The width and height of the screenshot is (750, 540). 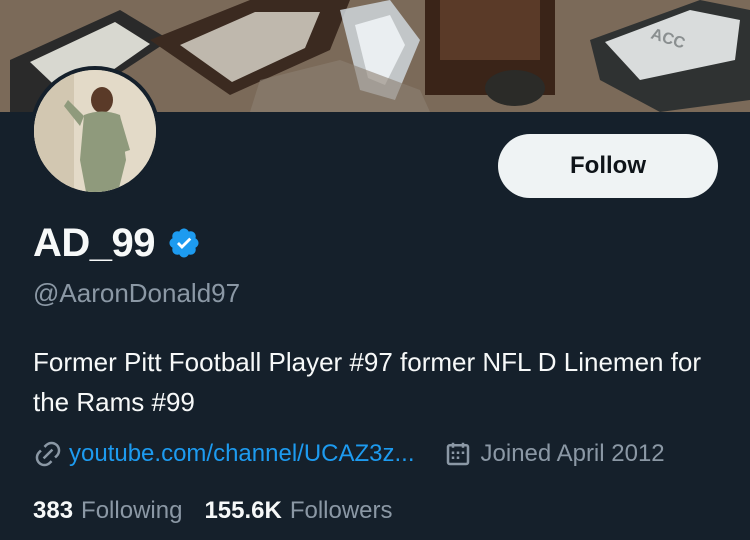 I want to click on avatar-image, so click(x=95, y=131).